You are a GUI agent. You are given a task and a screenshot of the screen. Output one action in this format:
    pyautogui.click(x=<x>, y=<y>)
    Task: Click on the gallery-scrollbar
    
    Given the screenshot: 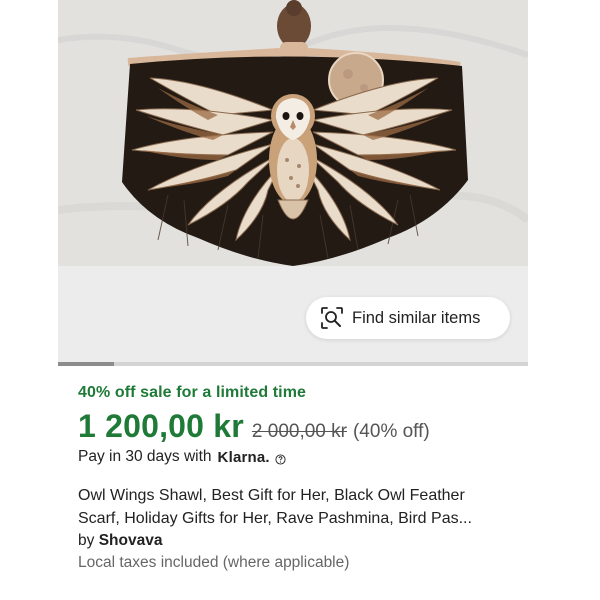 What is the action you would take?
    pyautogui.click(x=293, y=364)
    